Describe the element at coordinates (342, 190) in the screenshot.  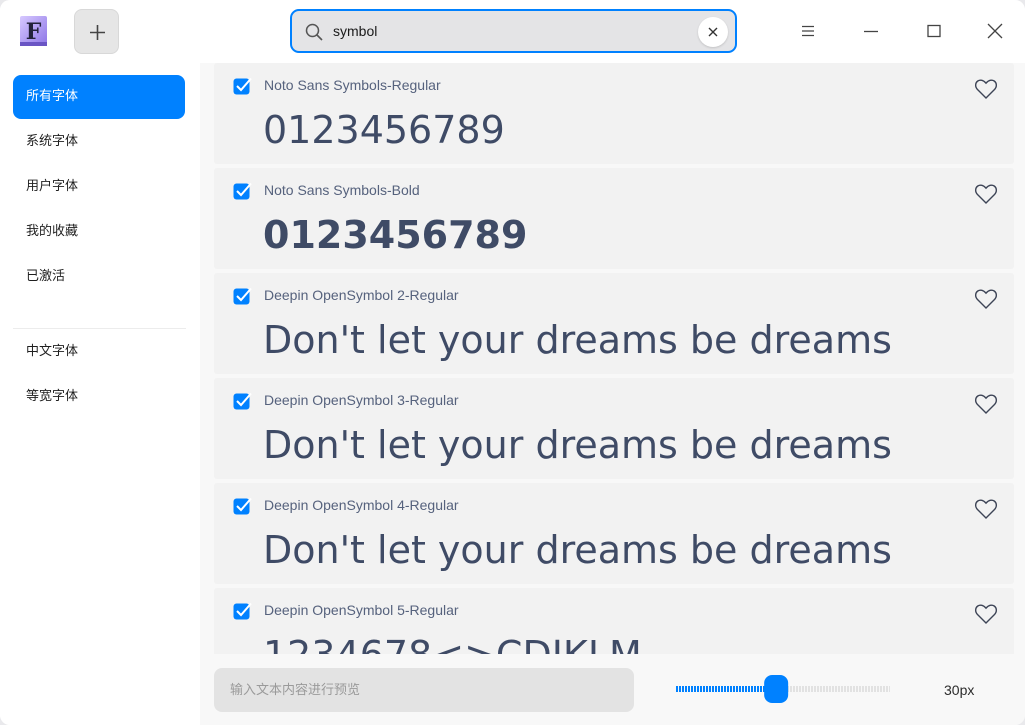
I see `font-name: Noto Sans Symbols-Bold` at that location.